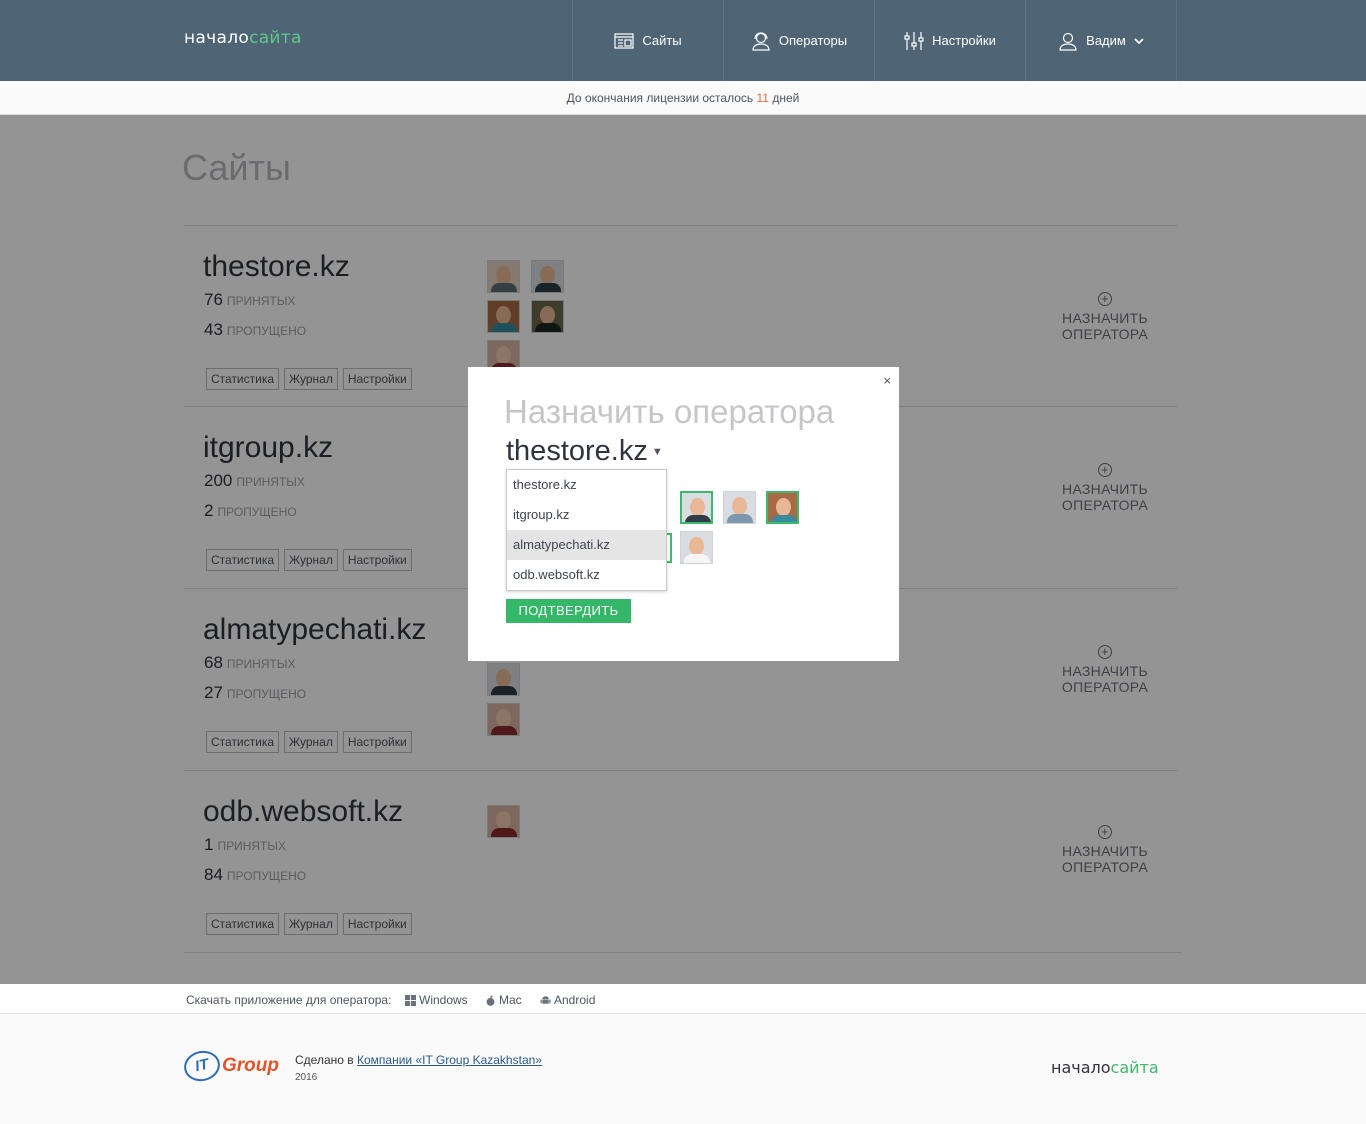 This screenshot has width=1366, height=1124. I want to click on mac-label: Mac, so click(510, 1000).